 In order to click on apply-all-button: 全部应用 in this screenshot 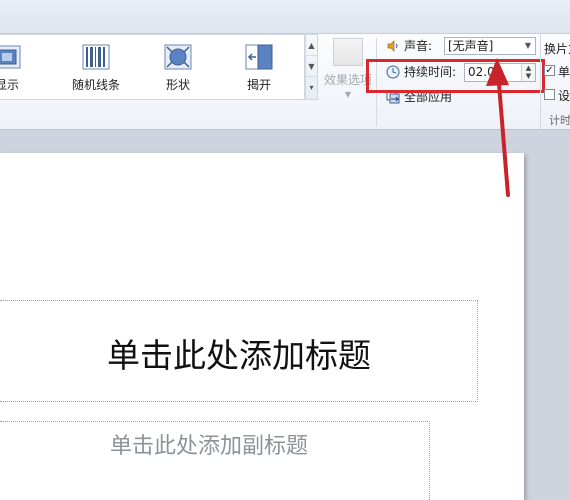, I will do `click(419, 97)`.